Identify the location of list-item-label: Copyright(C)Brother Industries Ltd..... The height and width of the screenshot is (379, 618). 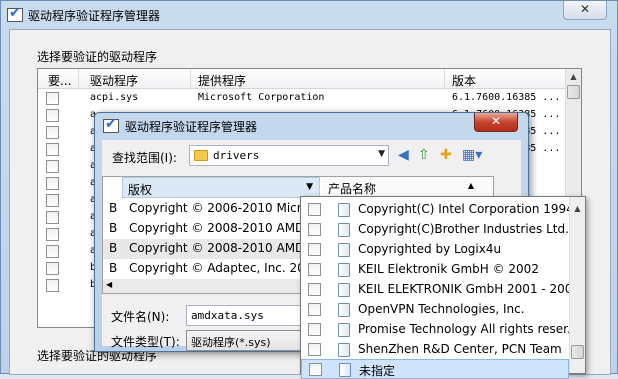
(469, 229).